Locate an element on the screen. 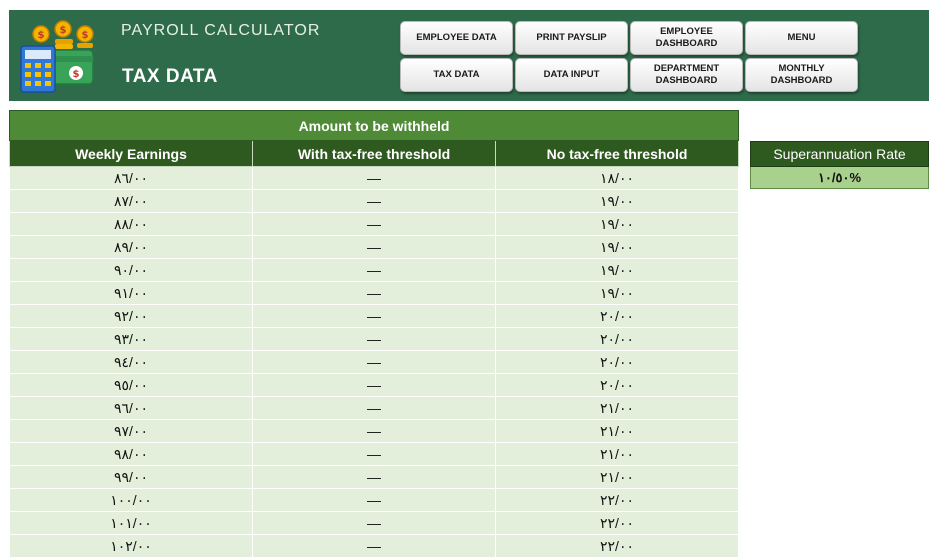 This screenshot has height=559, width=942. weekly-earnings-cell: ٩٨/٠٠ is located at coordinates (131, 454).